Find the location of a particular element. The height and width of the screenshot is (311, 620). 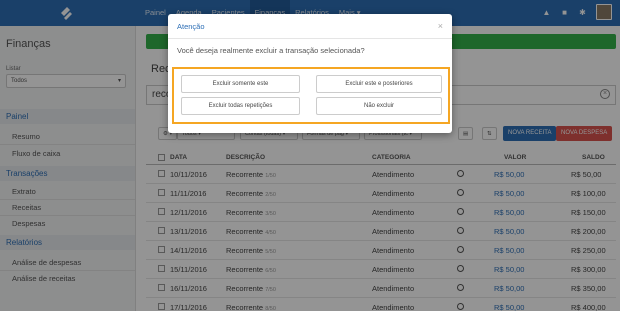

divider is located at coordinates (310, 38).